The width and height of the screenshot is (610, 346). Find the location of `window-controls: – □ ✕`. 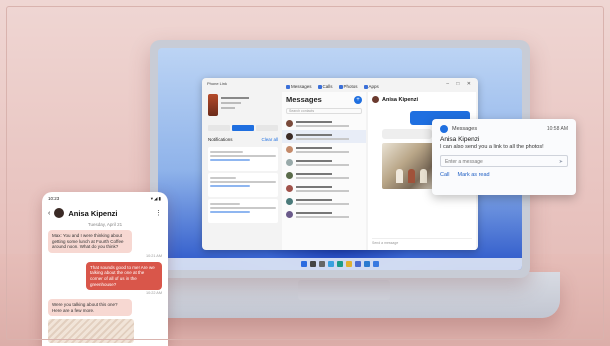

window-controls: – □ ✕ is located at coordinates (460, 84).